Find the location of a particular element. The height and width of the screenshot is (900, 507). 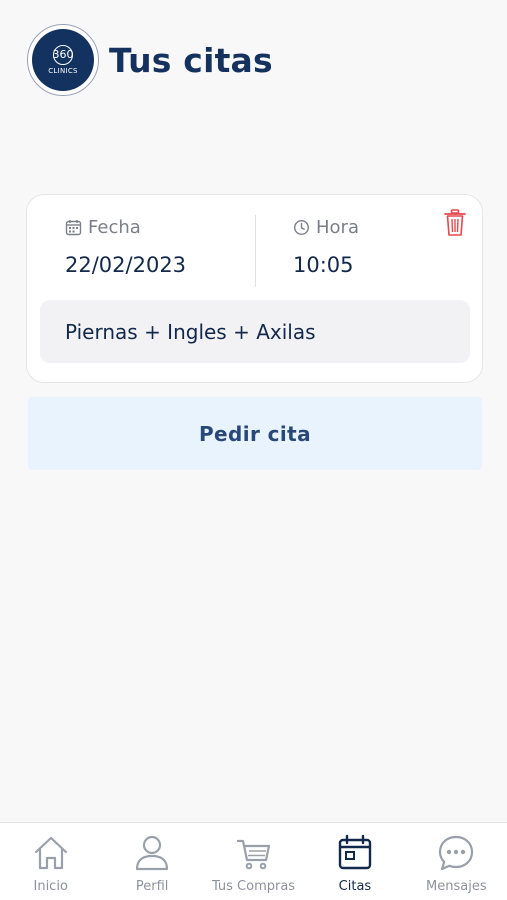

date-value: 22/02/2023 is located at coordinates (126, 265).